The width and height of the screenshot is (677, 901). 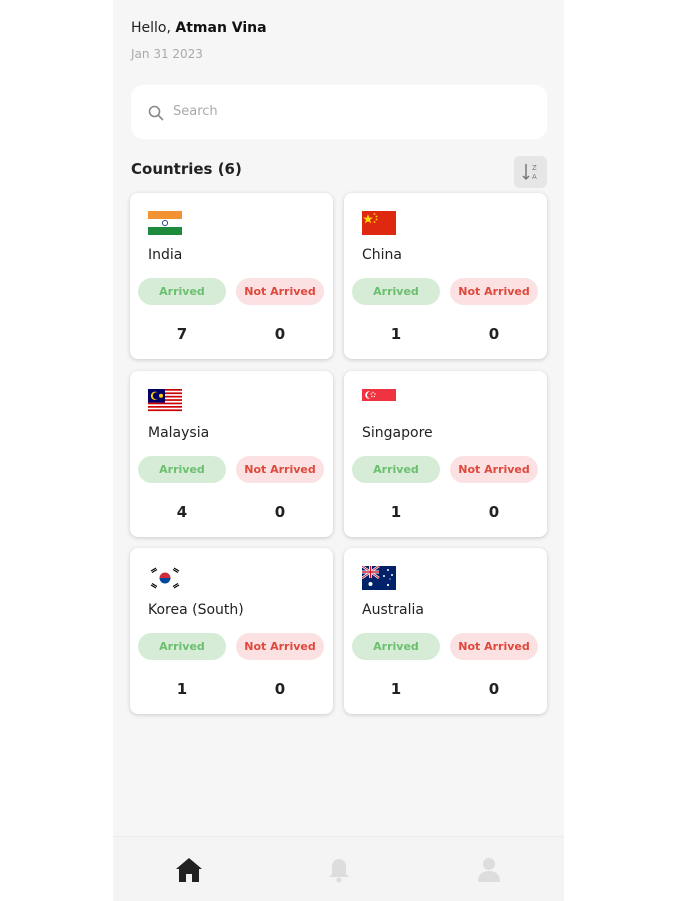 I want to click on search-icon, so click(x=156, y=113).